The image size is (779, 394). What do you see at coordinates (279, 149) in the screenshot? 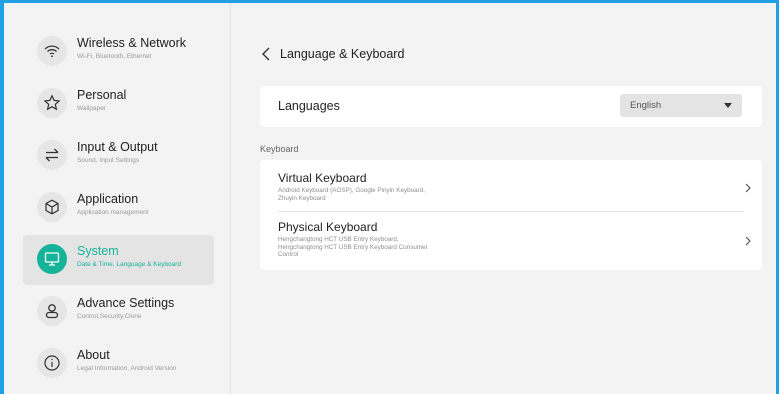
I see `keyboard-section-label: Keyboard` at bounding box center [279, 149].